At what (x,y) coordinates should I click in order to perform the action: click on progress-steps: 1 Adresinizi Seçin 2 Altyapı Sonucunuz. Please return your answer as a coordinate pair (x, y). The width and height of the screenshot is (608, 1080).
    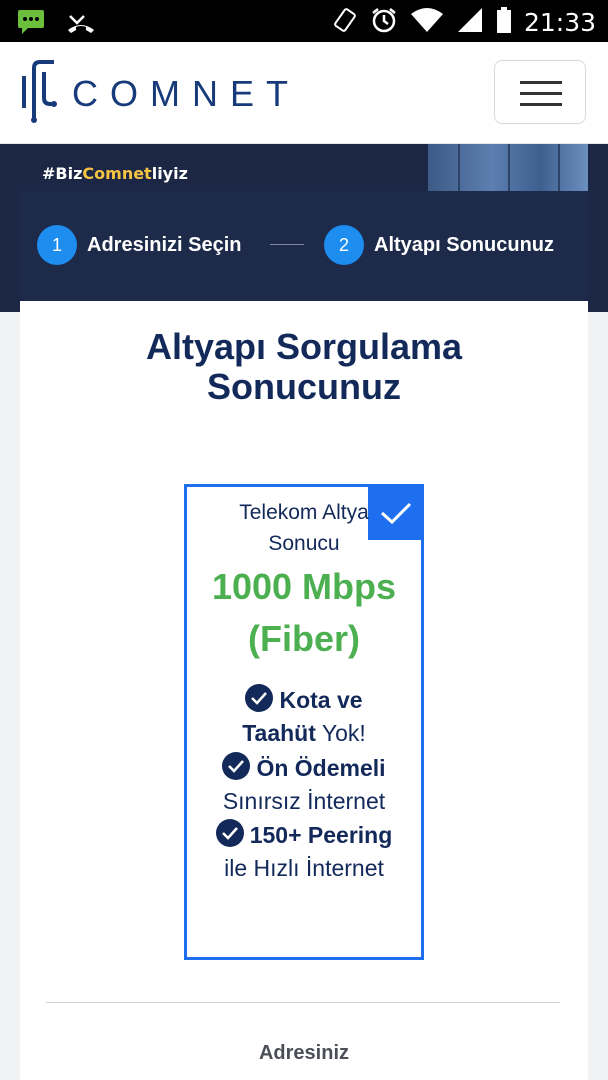
    Looking at the image, I should click on (304, 246).